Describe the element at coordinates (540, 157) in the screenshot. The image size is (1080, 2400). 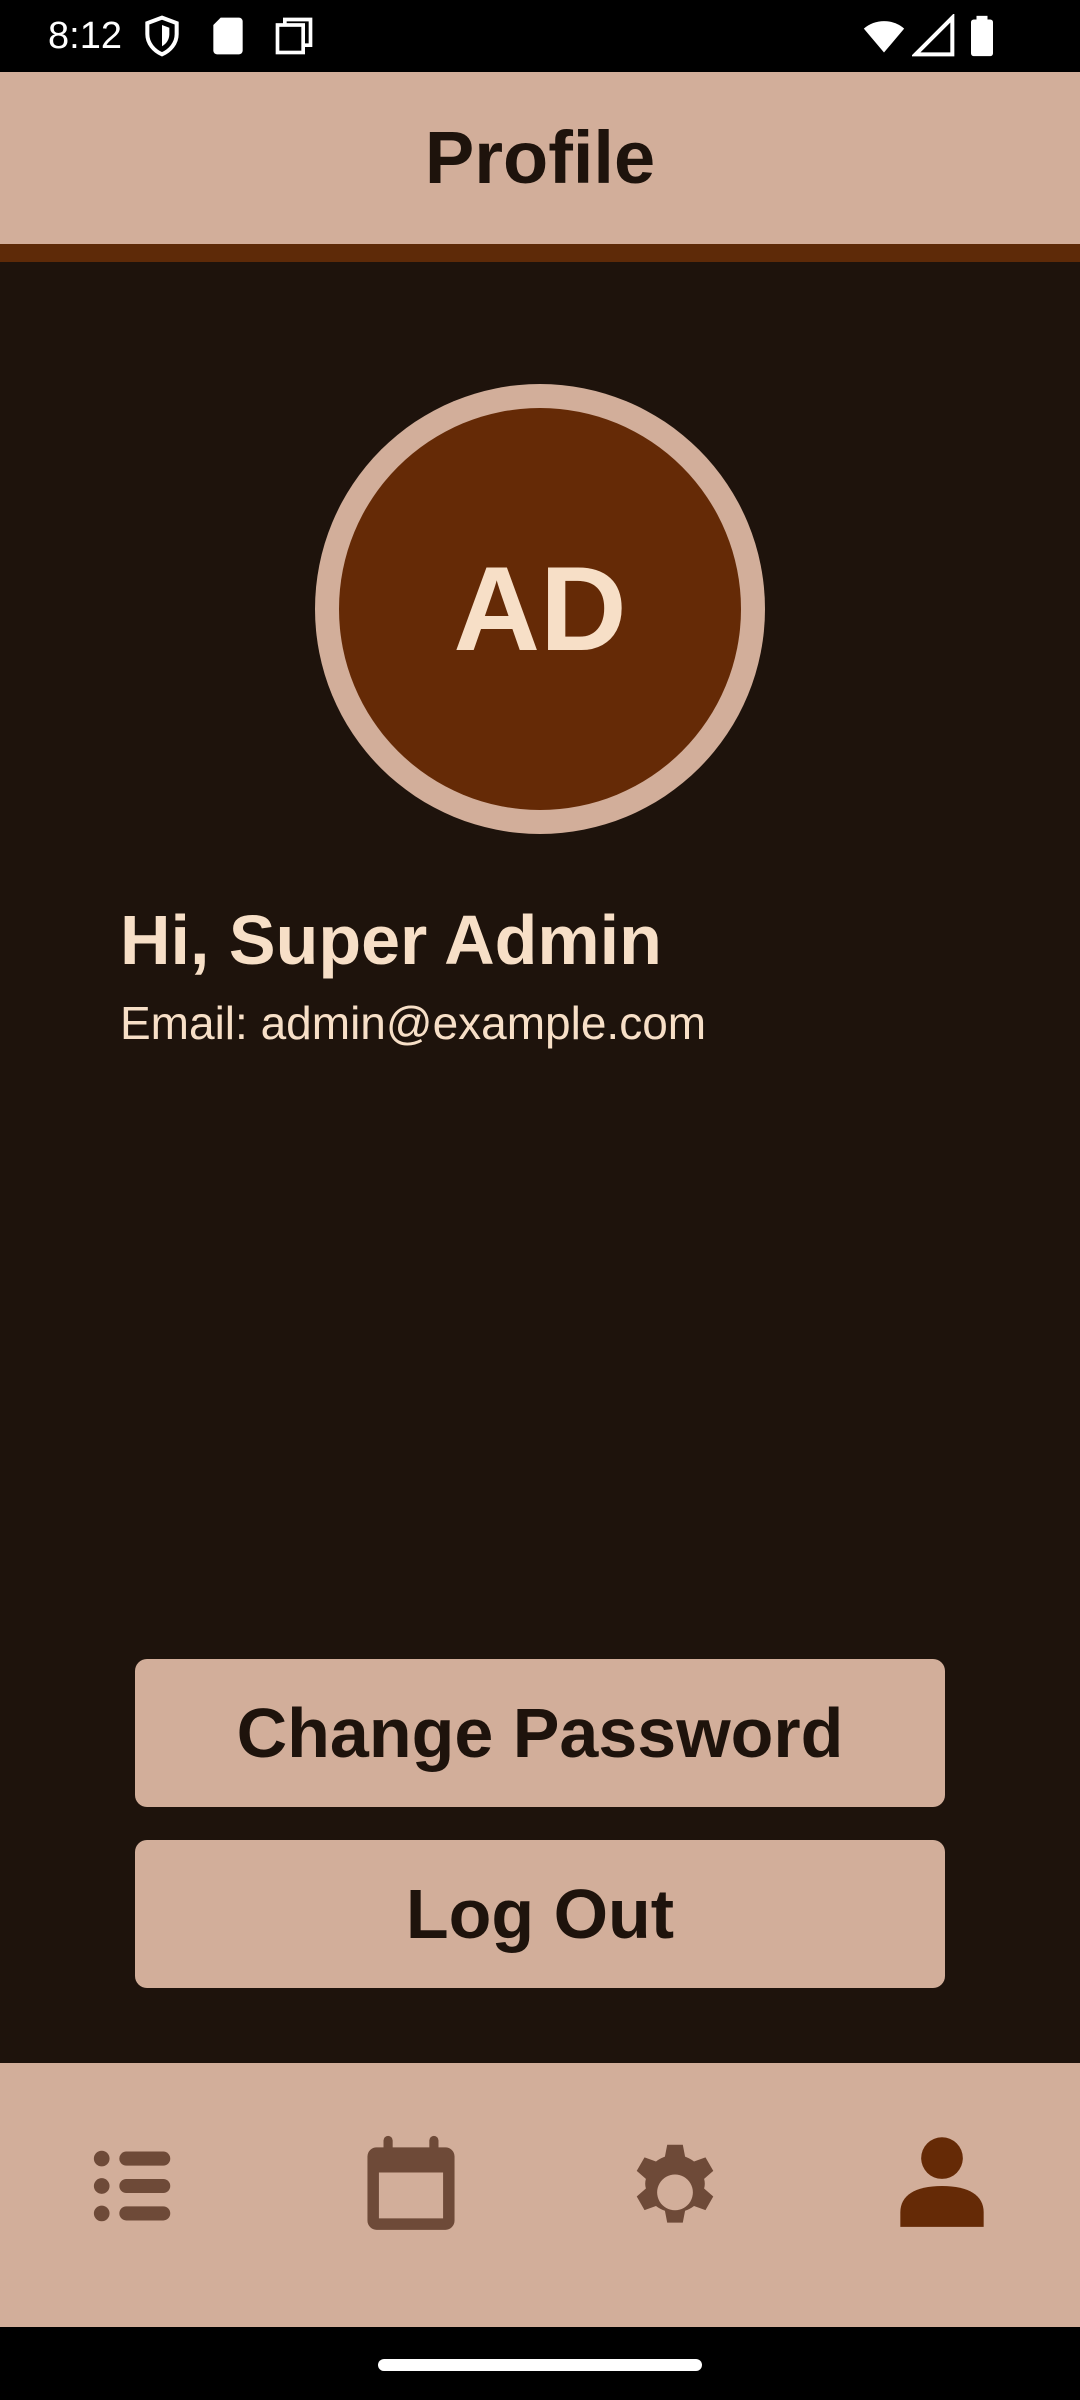
I see `page-title: Profile` at that location.